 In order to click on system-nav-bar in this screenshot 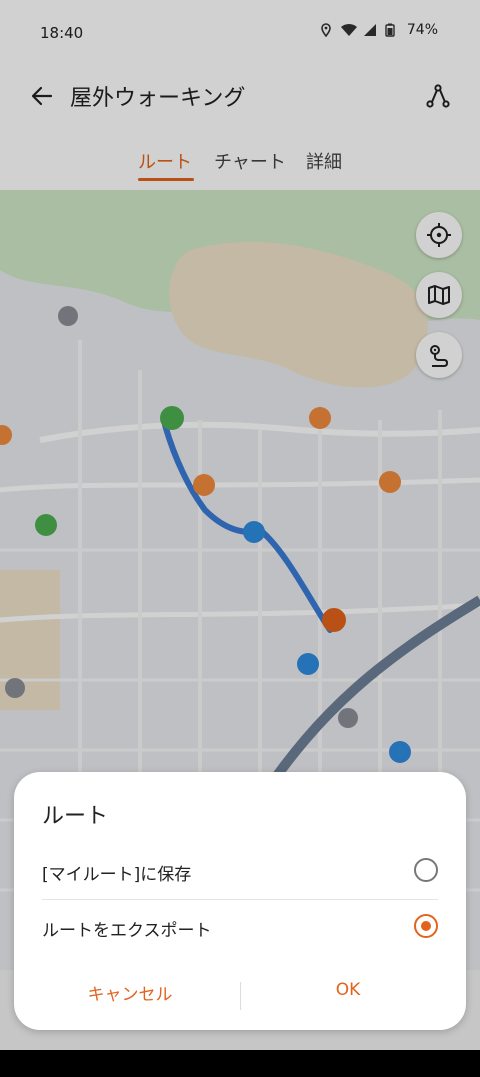, I will do `click(240, 1063)`.